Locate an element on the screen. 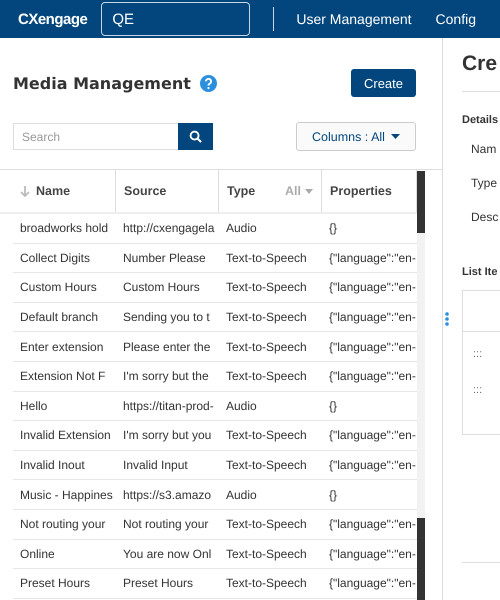  table-row: Collect Digits Number Please Text-to-Speech {"language":"en- is located at coordinates (215, 259).